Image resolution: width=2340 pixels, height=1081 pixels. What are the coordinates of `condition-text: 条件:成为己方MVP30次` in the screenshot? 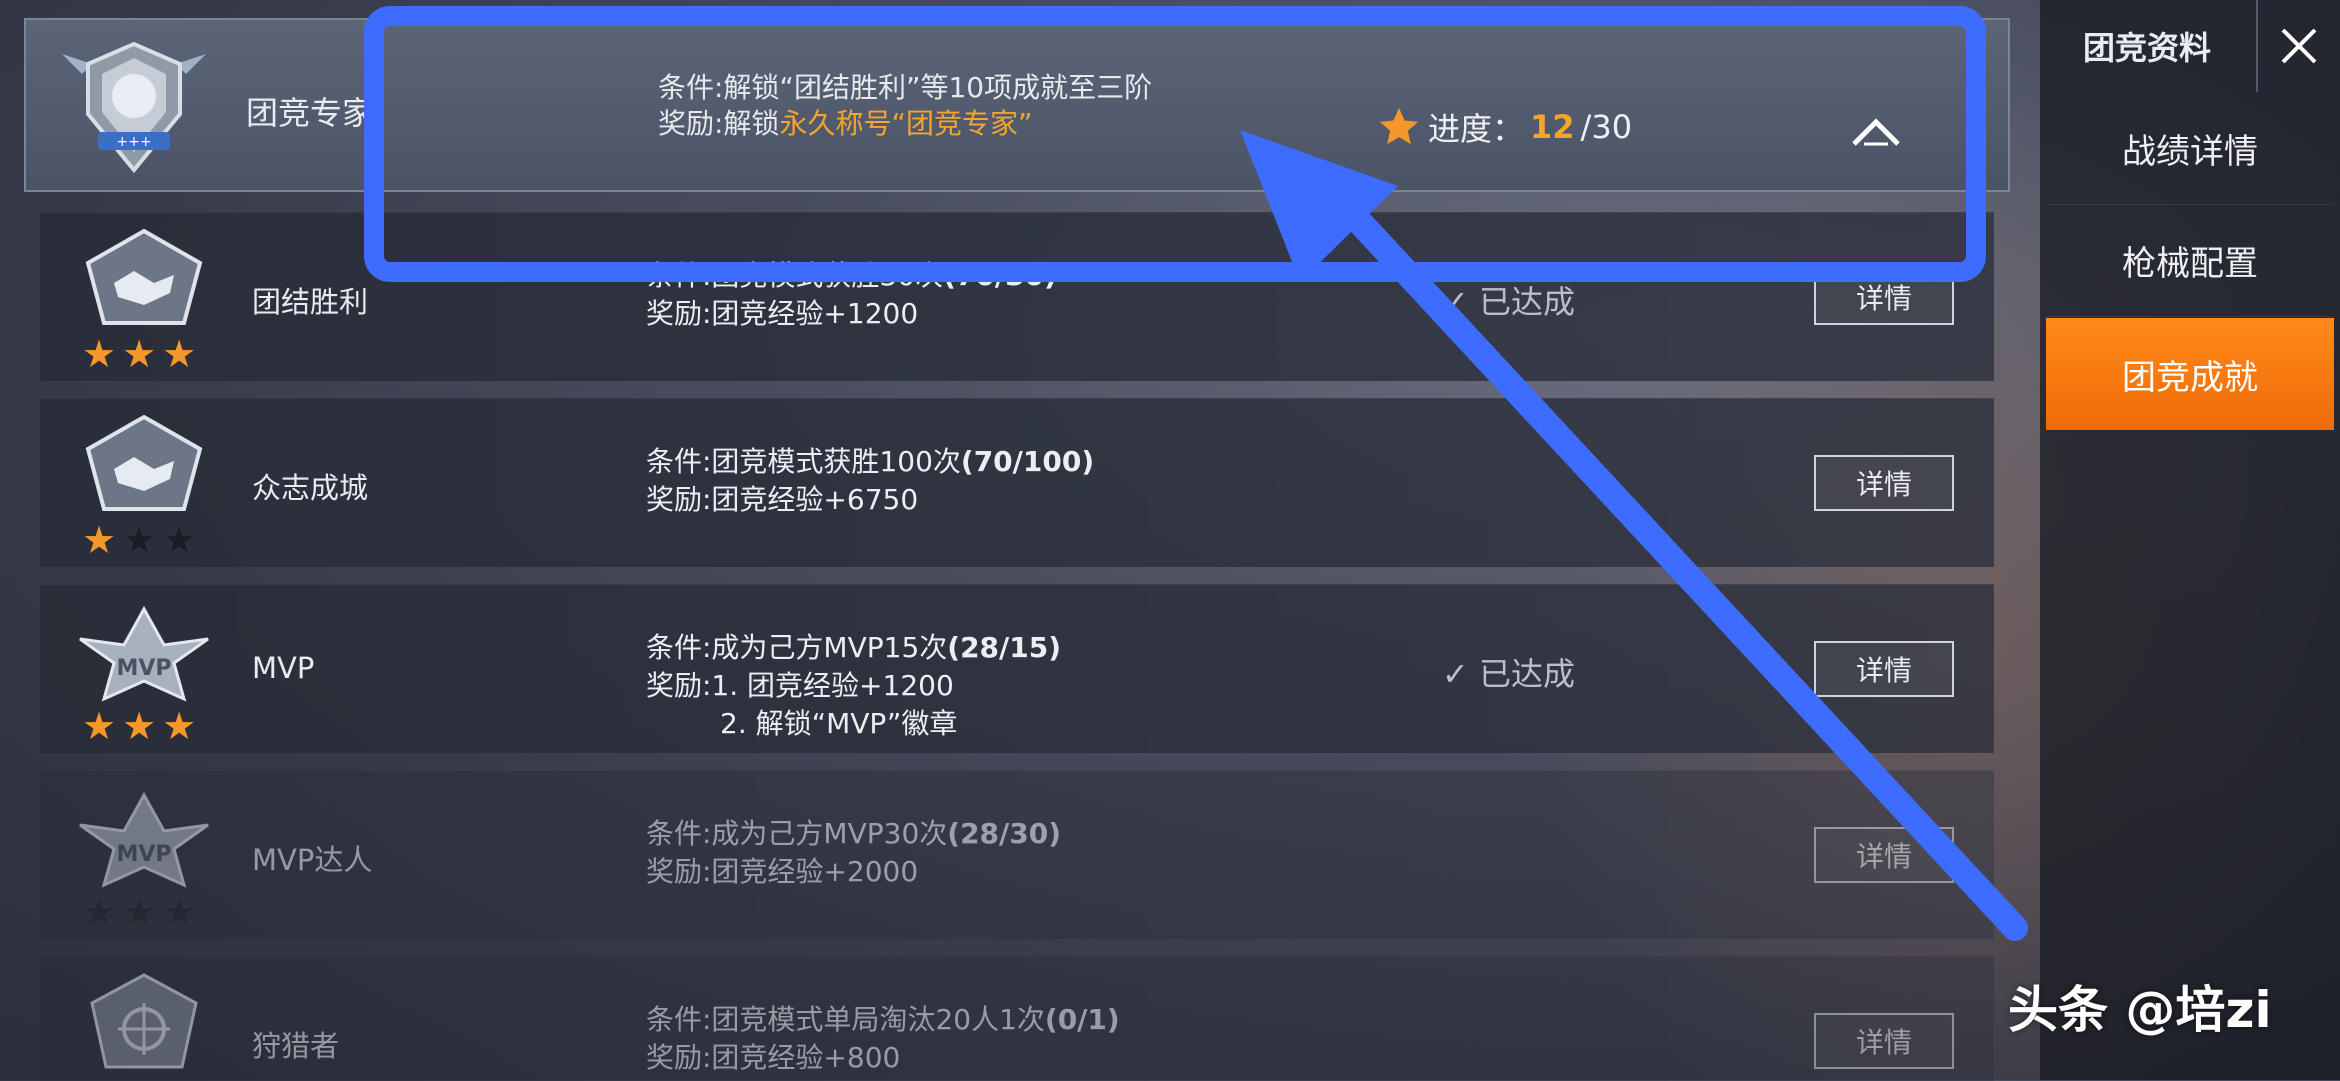 It's located at (797, 833).